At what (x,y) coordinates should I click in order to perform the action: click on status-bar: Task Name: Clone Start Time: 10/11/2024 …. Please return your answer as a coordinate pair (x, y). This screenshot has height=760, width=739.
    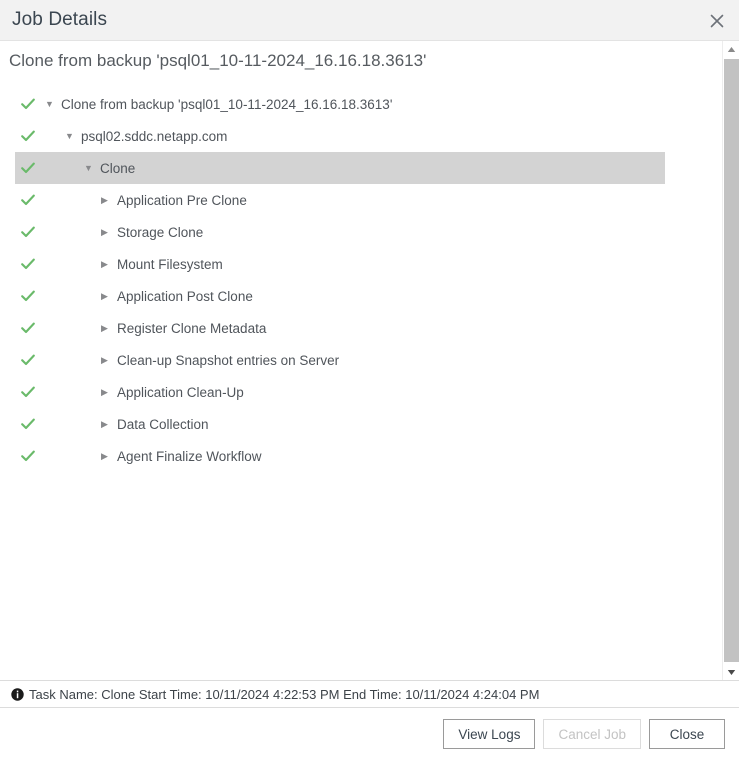
    Looking at the image, I should click on (369, 694).